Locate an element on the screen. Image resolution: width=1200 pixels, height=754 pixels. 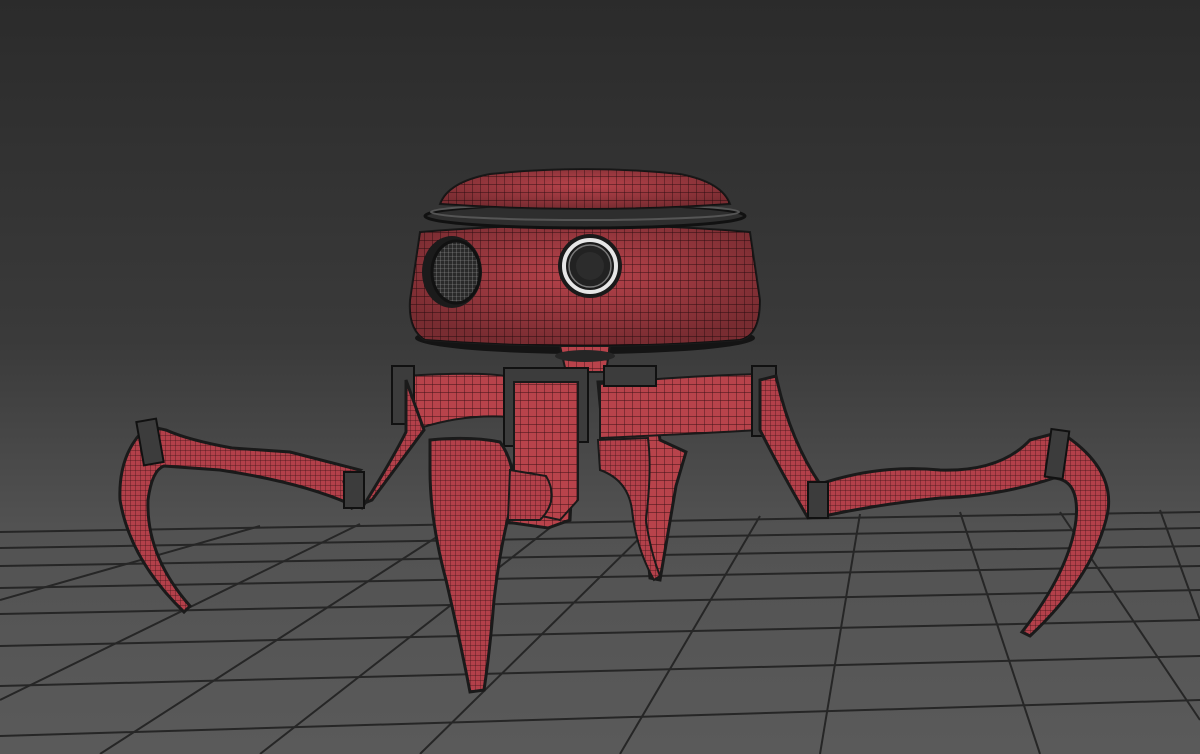
front-eye is located at coordinates (590, 266).